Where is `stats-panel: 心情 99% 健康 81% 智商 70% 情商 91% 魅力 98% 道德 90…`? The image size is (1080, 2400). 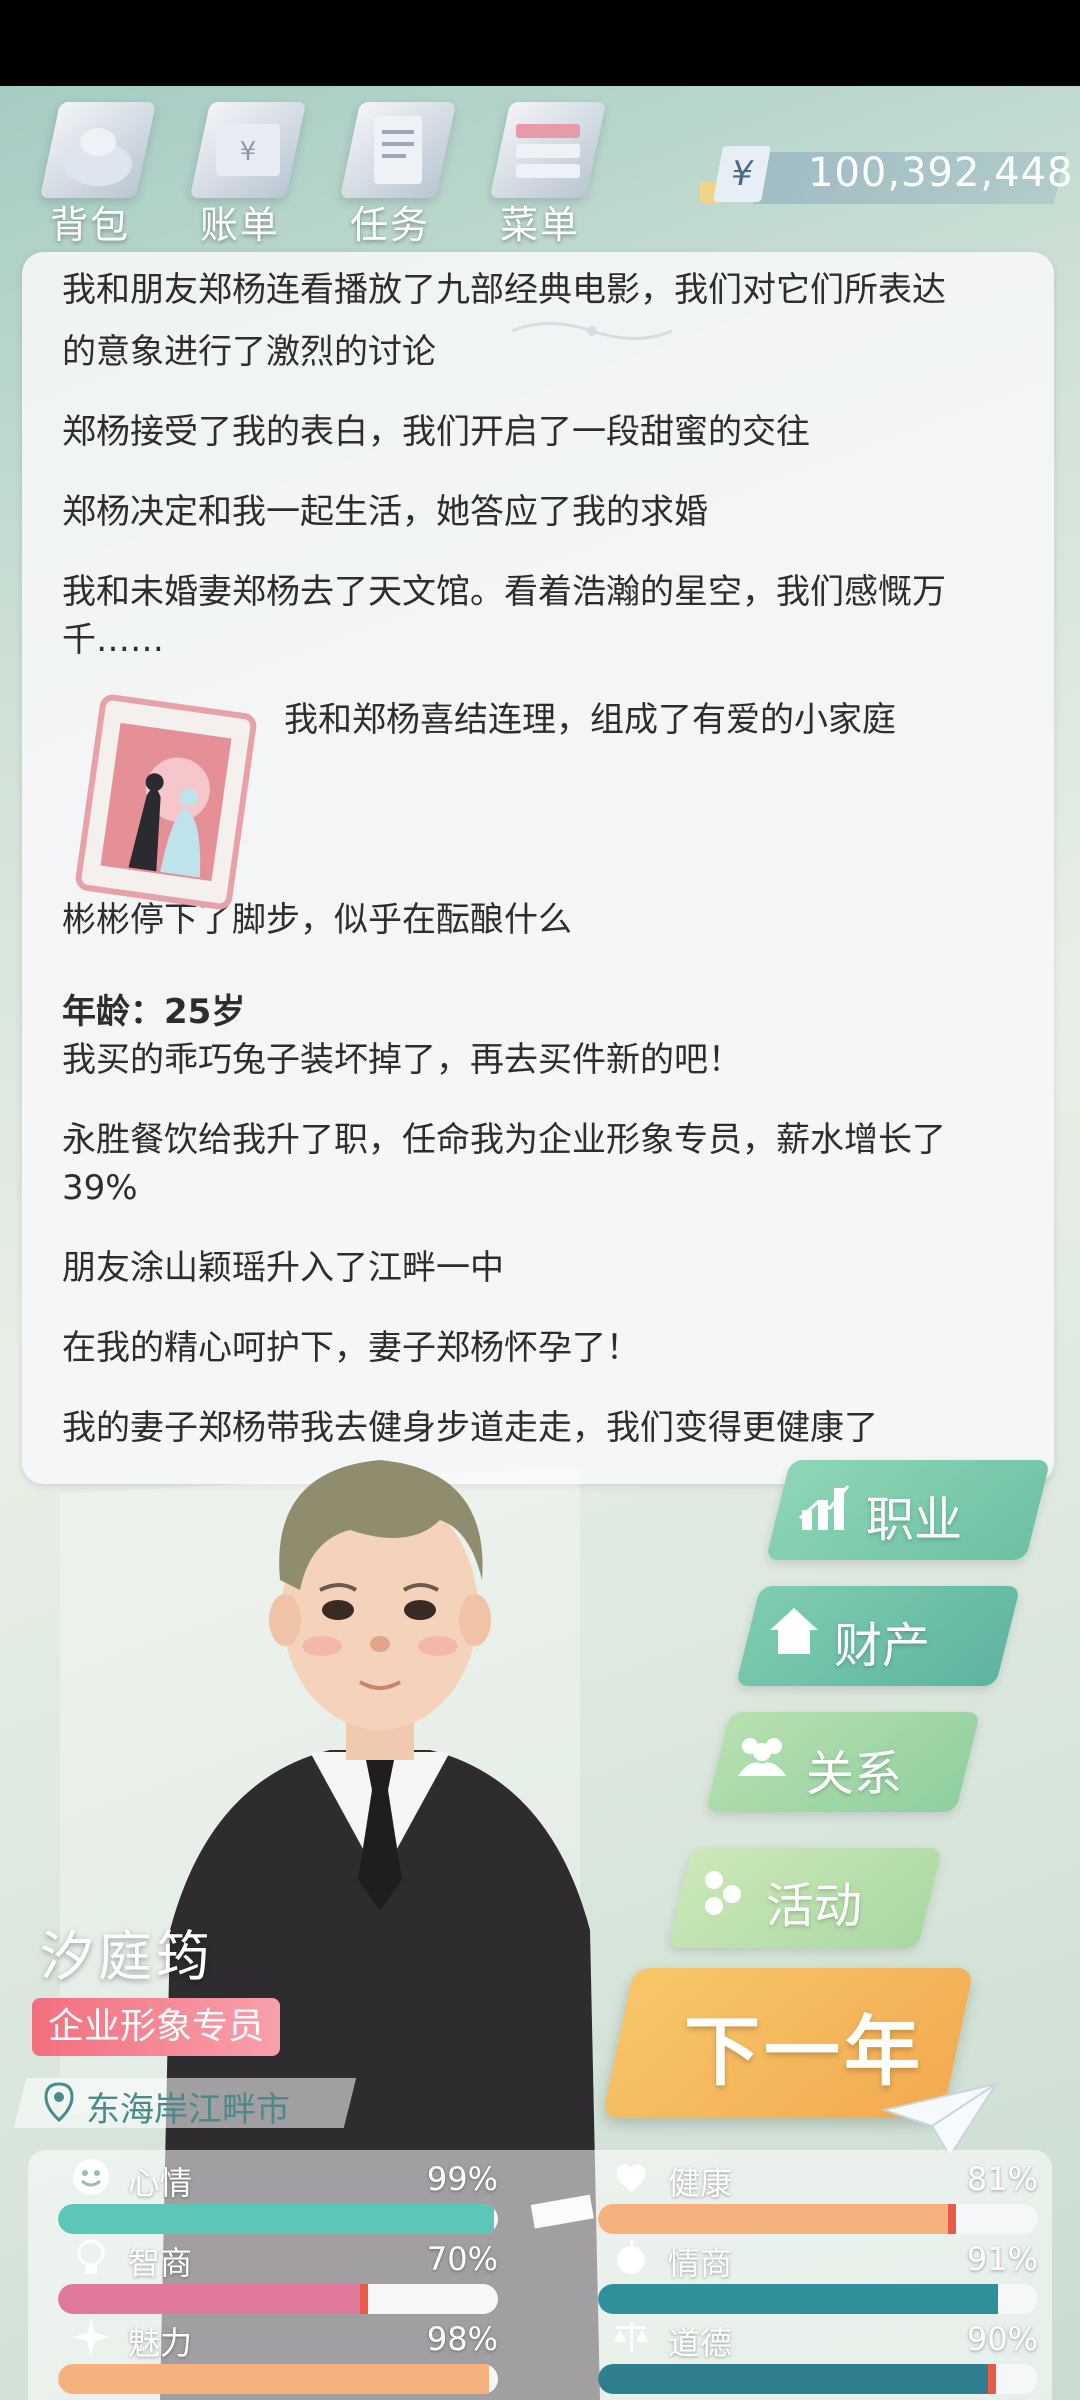 stats-panel: 心情 99% 健康 81% 智商 70% 情商 91% 魅力 98% 道德 90… is located at coordinates (540, 2275).